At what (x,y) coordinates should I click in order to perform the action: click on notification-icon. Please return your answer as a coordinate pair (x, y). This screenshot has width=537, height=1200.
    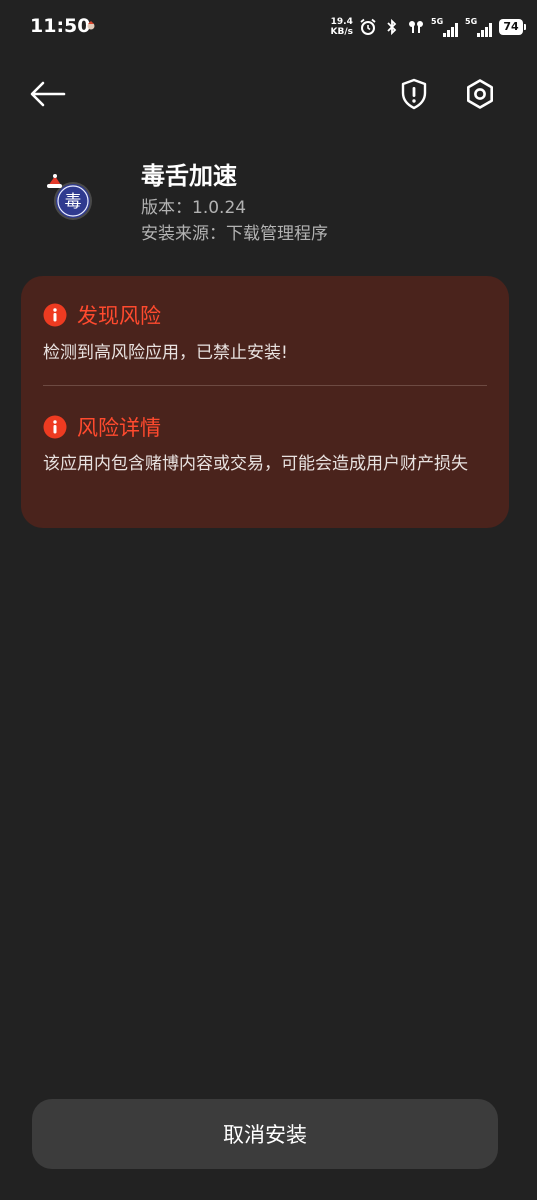
    Looking at the image, I should click on (91, 25).